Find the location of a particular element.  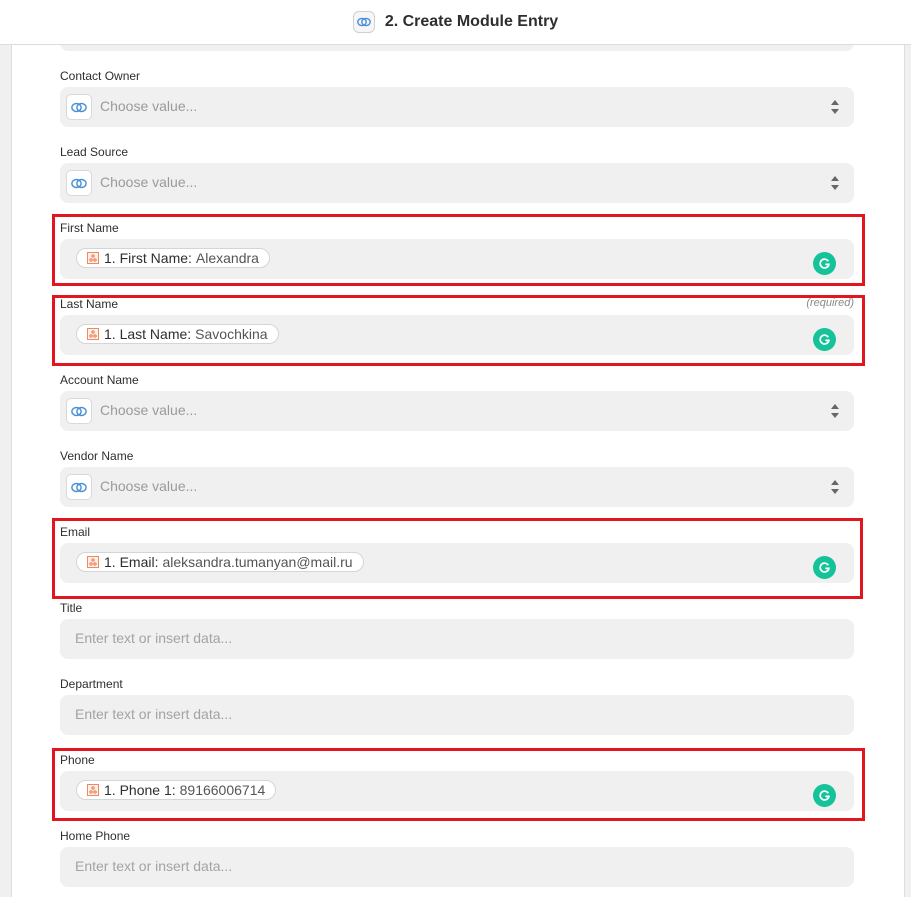

field-label: Contact Owner is located at coordinates (100, 76).